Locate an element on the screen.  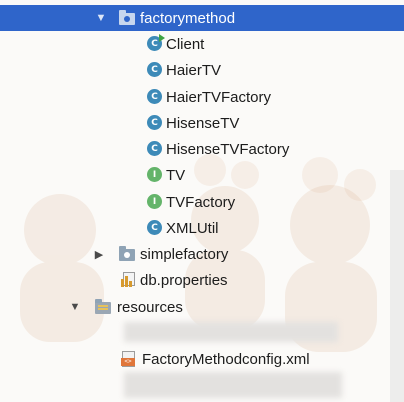
tree-item-hisensetv: C HisenseTV is located at coordinates (202, 123).